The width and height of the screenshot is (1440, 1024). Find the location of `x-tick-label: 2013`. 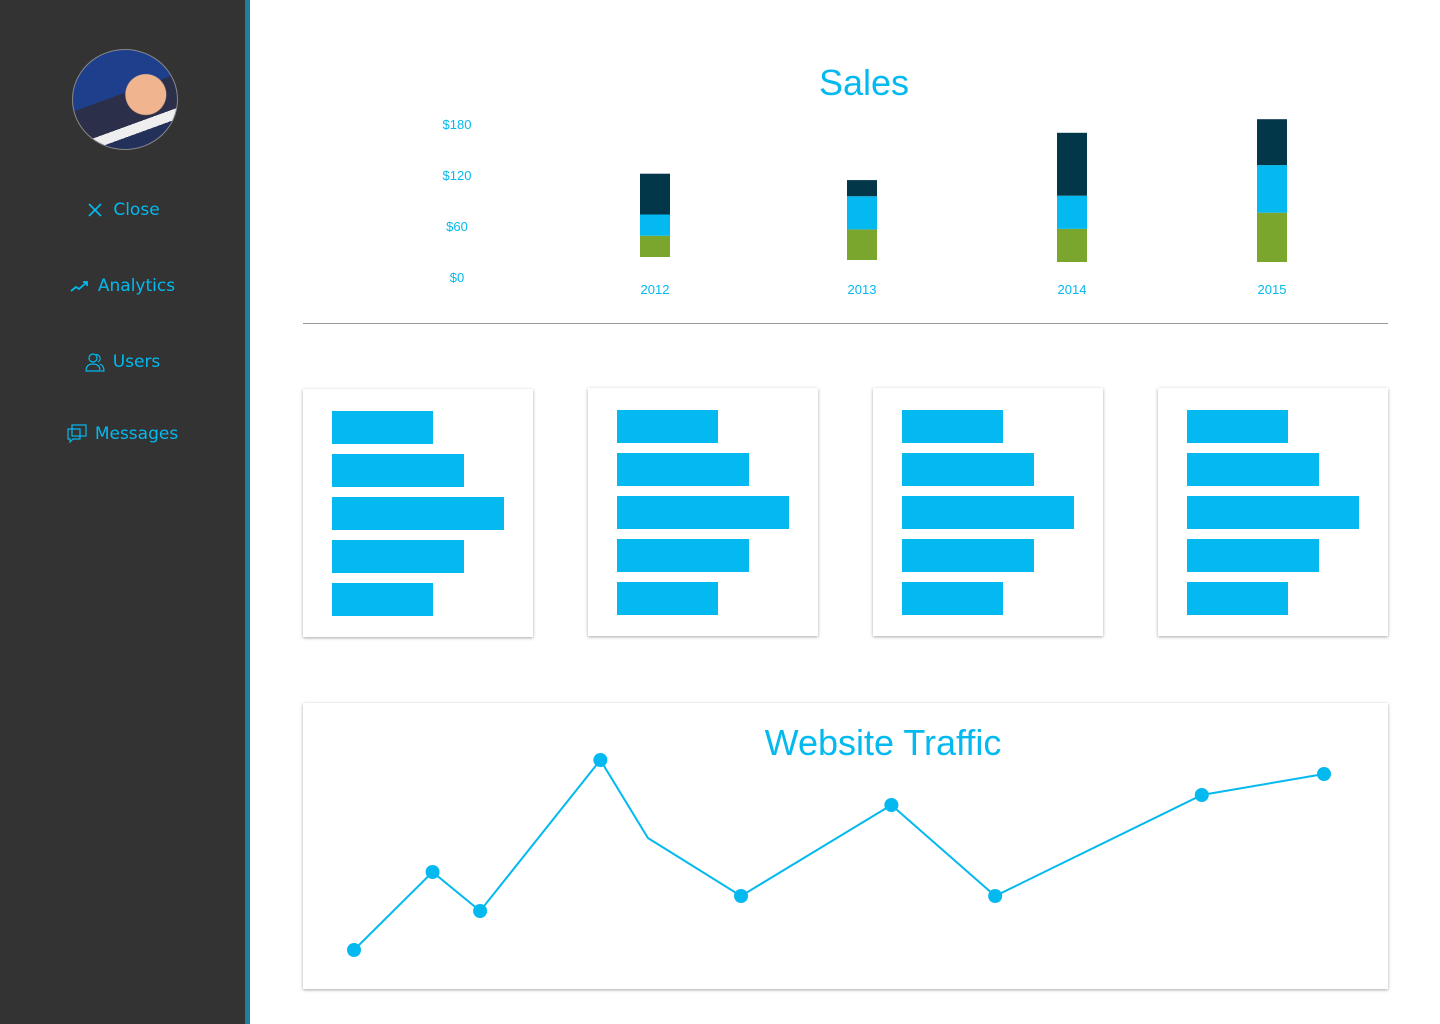

x-tick-label: 2013 is located at coordinates (862, 289).